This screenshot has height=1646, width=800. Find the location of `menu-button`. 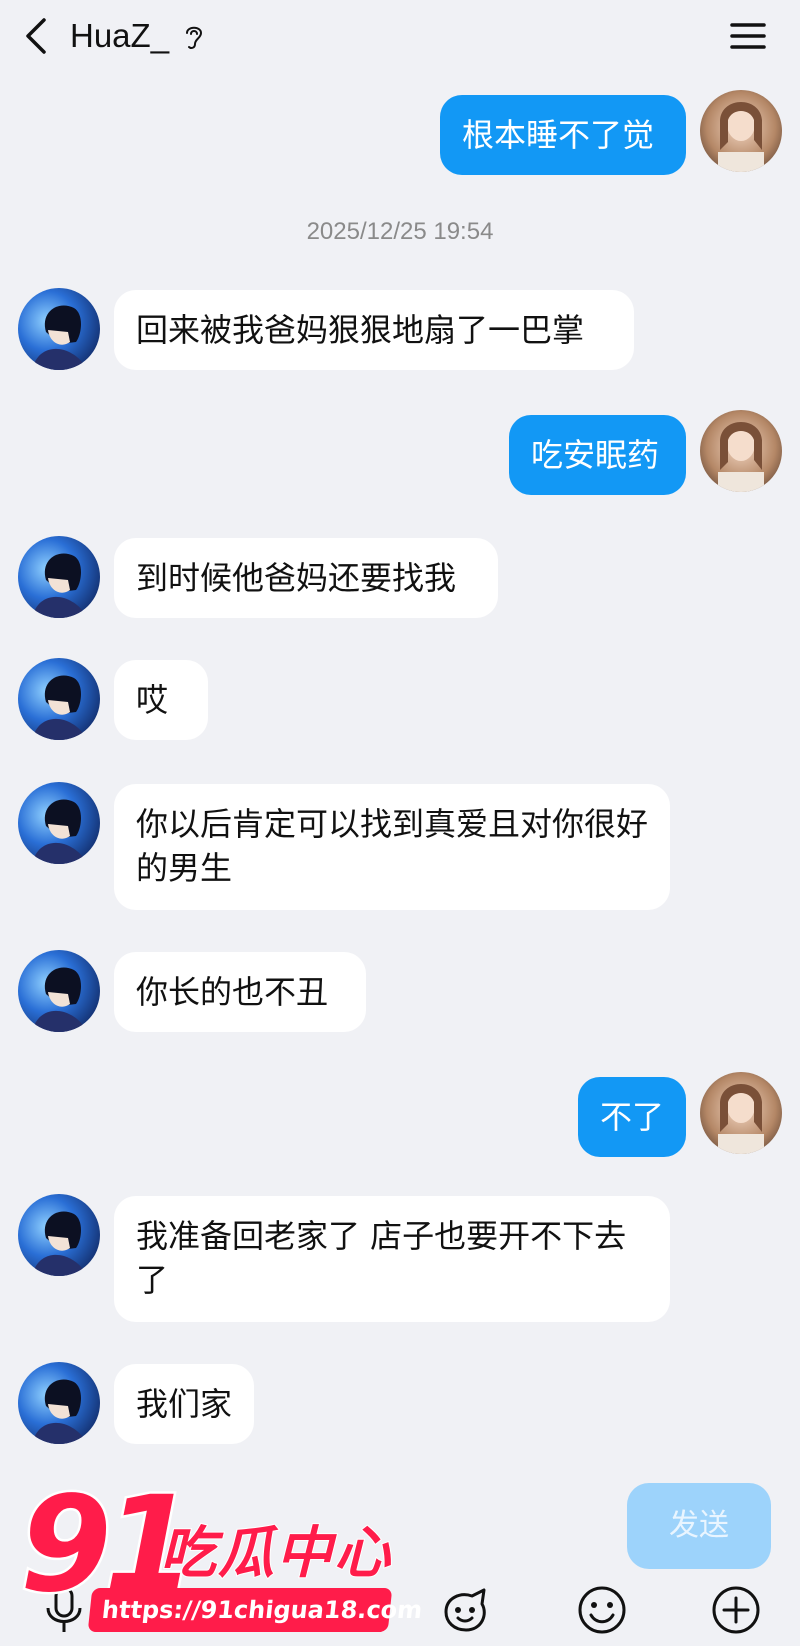

menu-button is located at coordinates (748, 36).